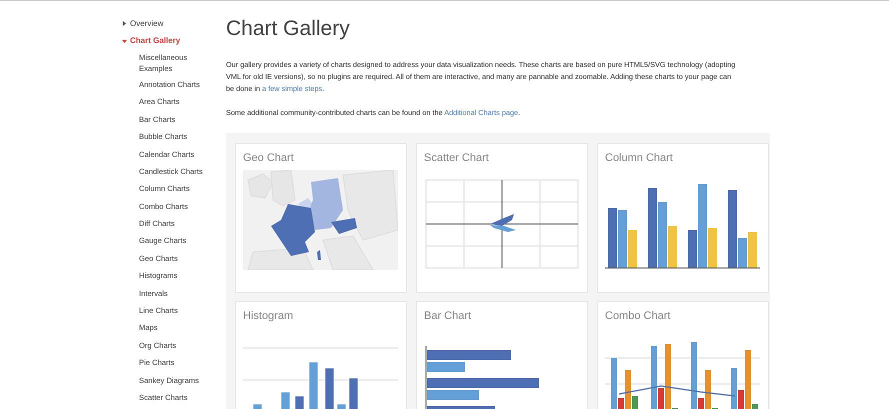 The image size is (889, 409). What do you see at coordinates (638, 316) in the screenshot?
I see `card-title: Combo Chart` at bounding box center [638, 316].